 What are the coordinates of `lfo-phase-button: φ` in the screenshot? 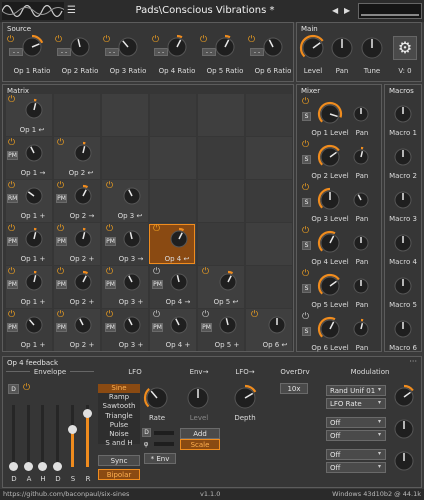 It's located at (146, 444).